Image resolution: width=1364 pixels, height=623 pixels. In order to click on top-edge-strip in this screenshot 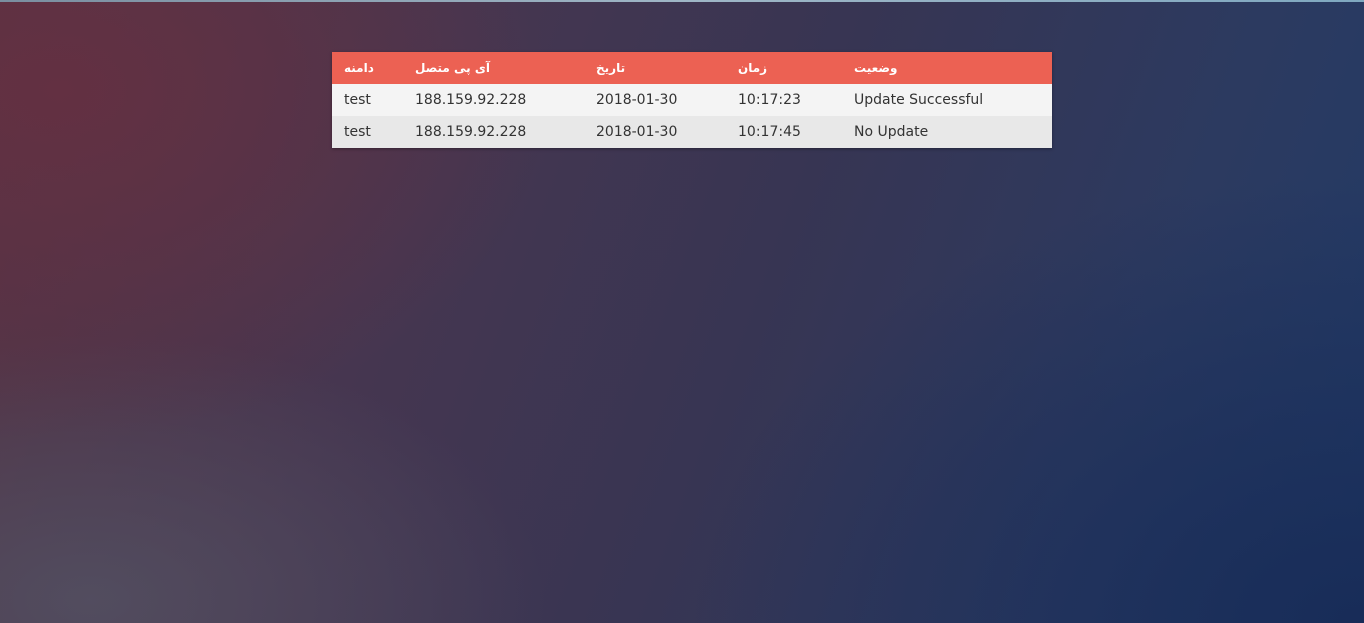, I will do `click(682, 1)`.